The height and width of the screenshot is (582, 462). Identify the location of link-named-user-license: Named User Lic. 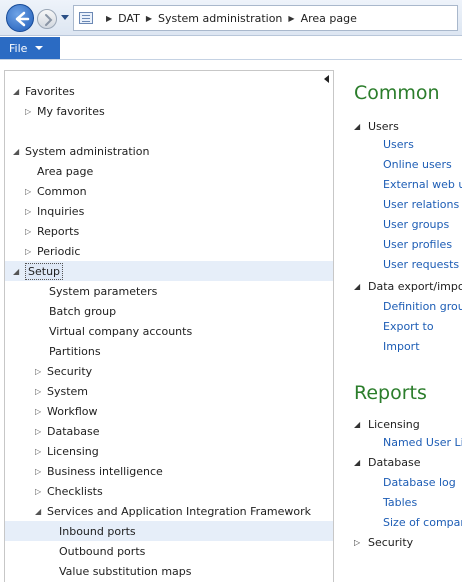
(422, 442).